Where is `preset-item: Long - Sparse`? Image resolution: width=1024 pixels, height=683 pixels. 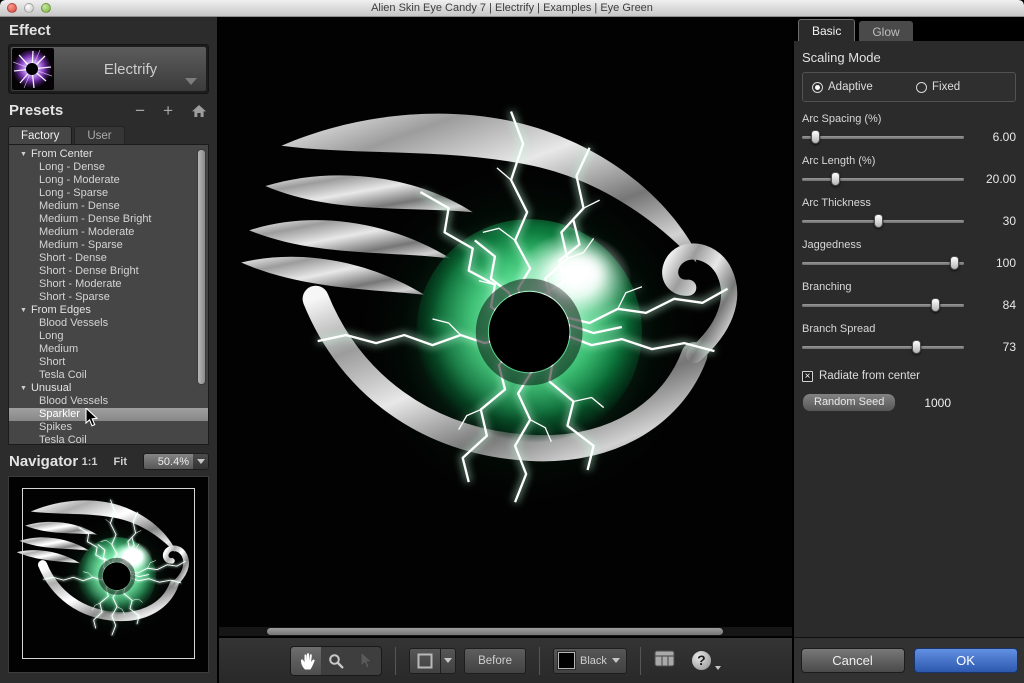 preset-item: Long - Sparse is located at coordinates (108, 193).